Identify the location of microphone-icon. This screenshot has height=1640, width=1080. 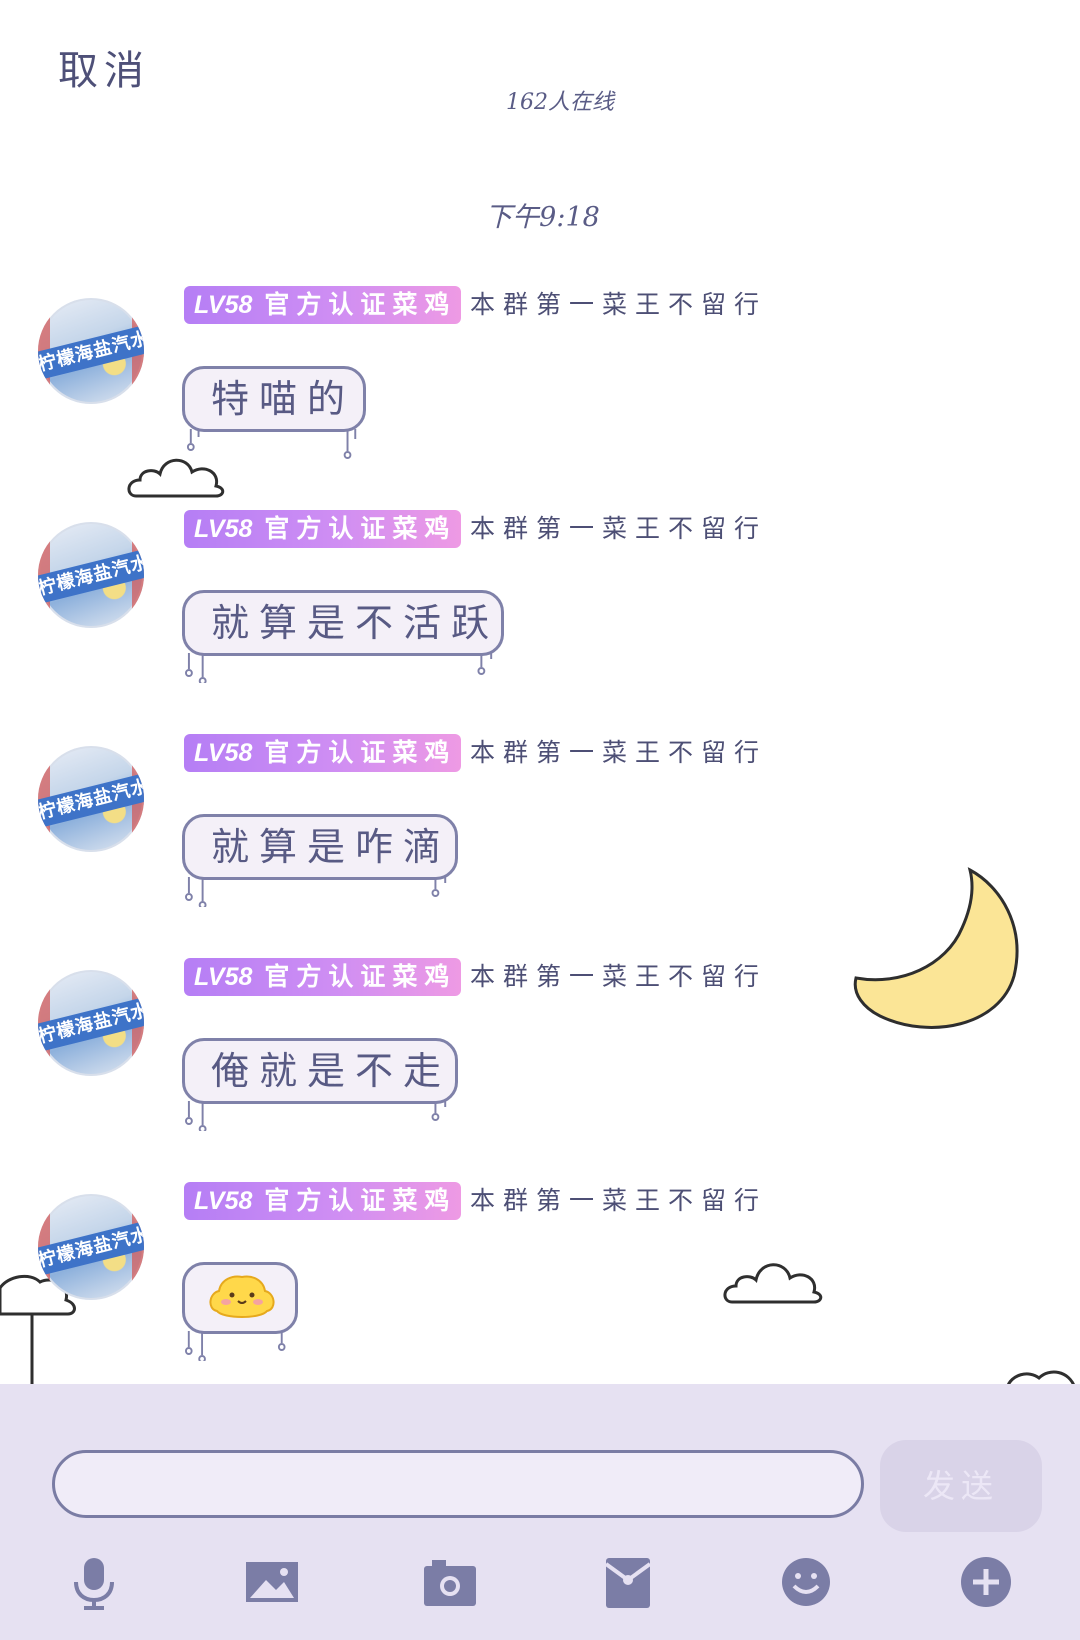
(94, 1582).